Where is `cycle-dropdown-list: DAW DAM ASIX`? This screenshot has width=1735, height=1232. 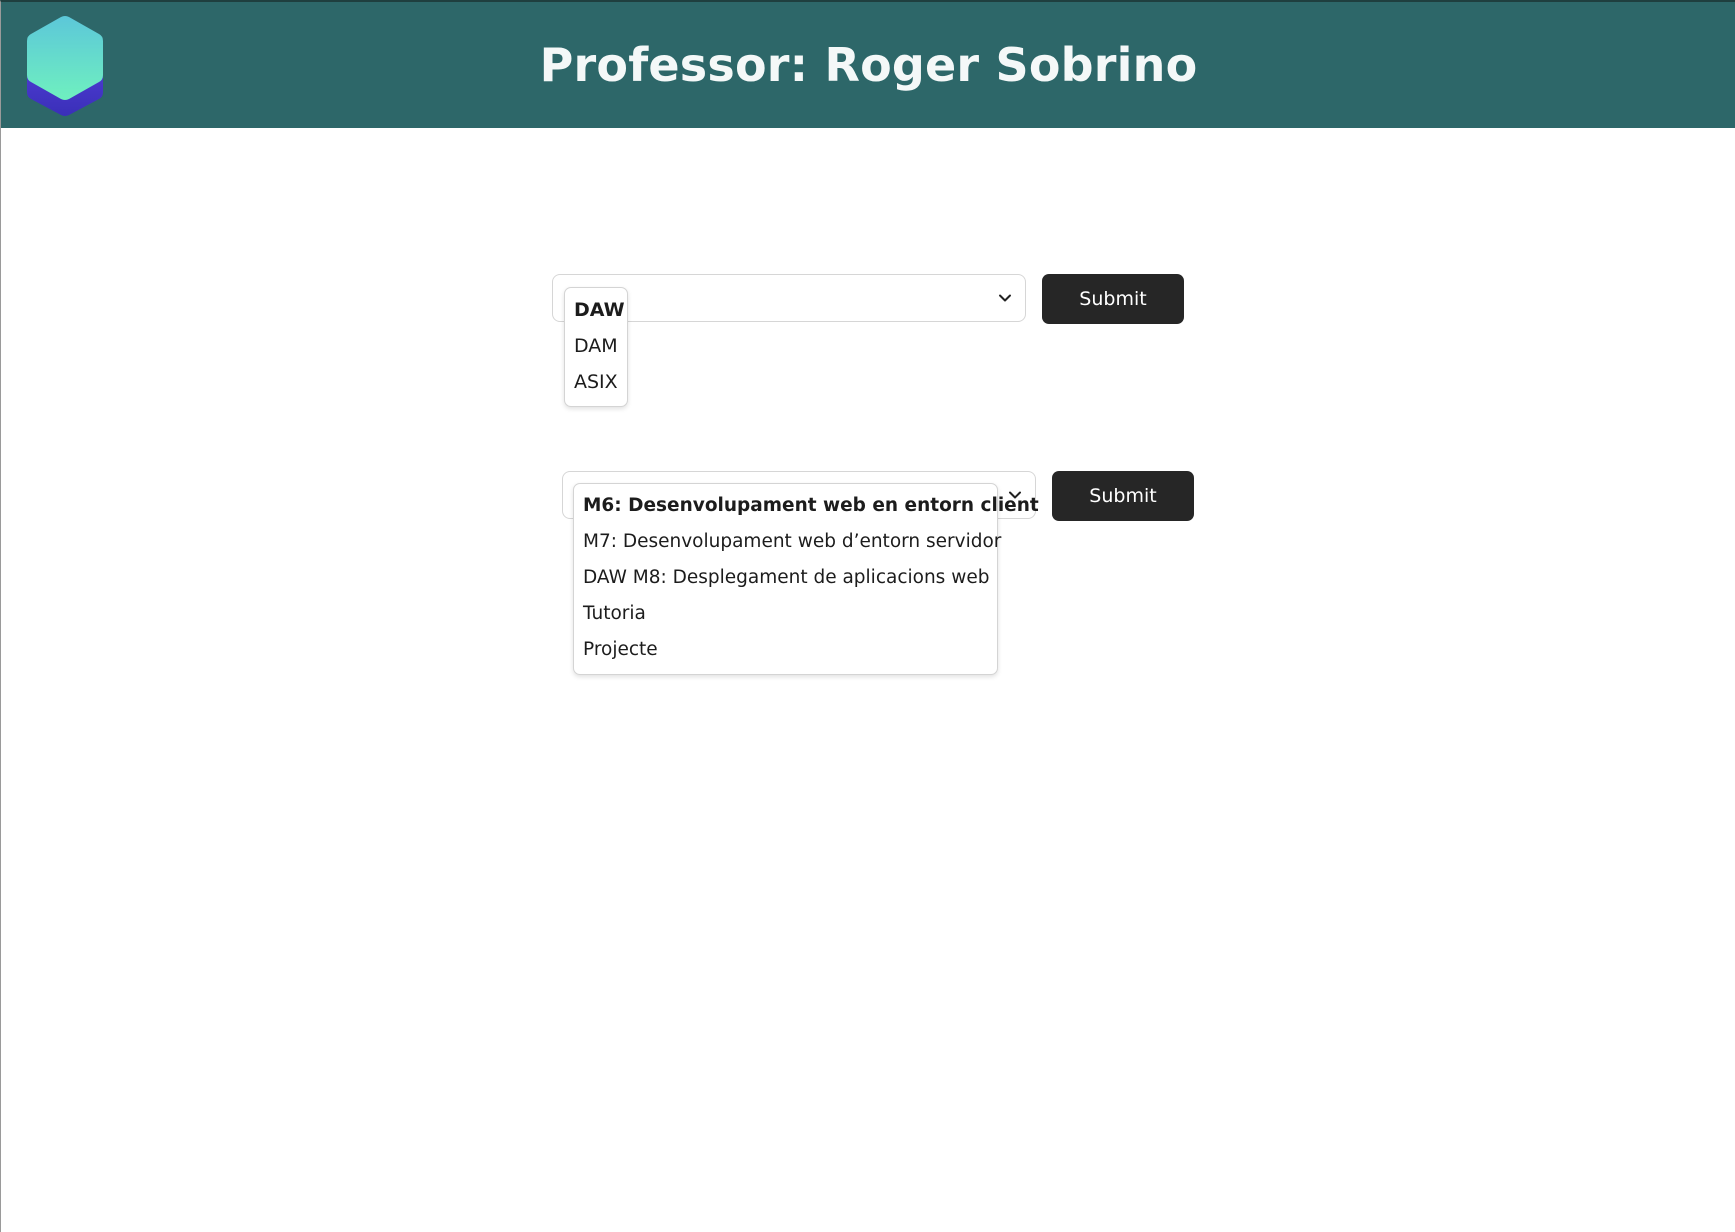 cycle-dropdown-list: DAW DAM ASIX is located at coordinates (596, 347).